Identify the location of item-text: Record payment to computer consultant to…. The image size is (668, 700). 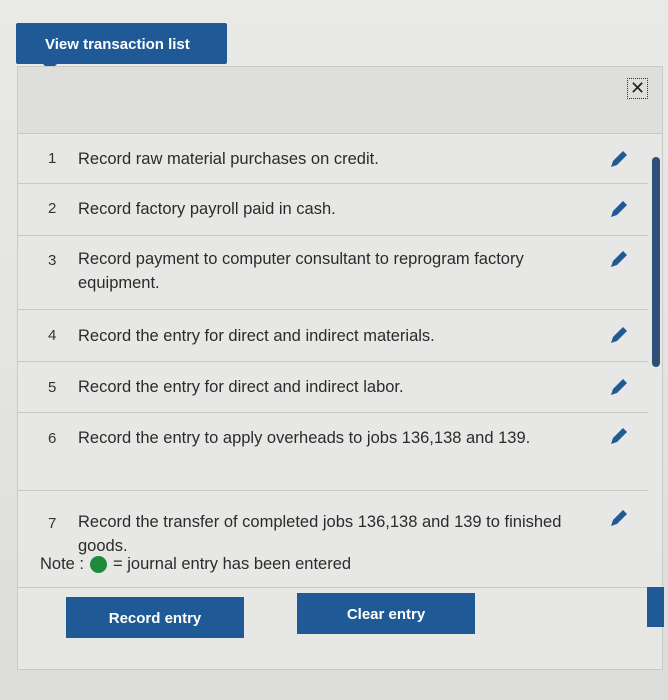
(301, 271).